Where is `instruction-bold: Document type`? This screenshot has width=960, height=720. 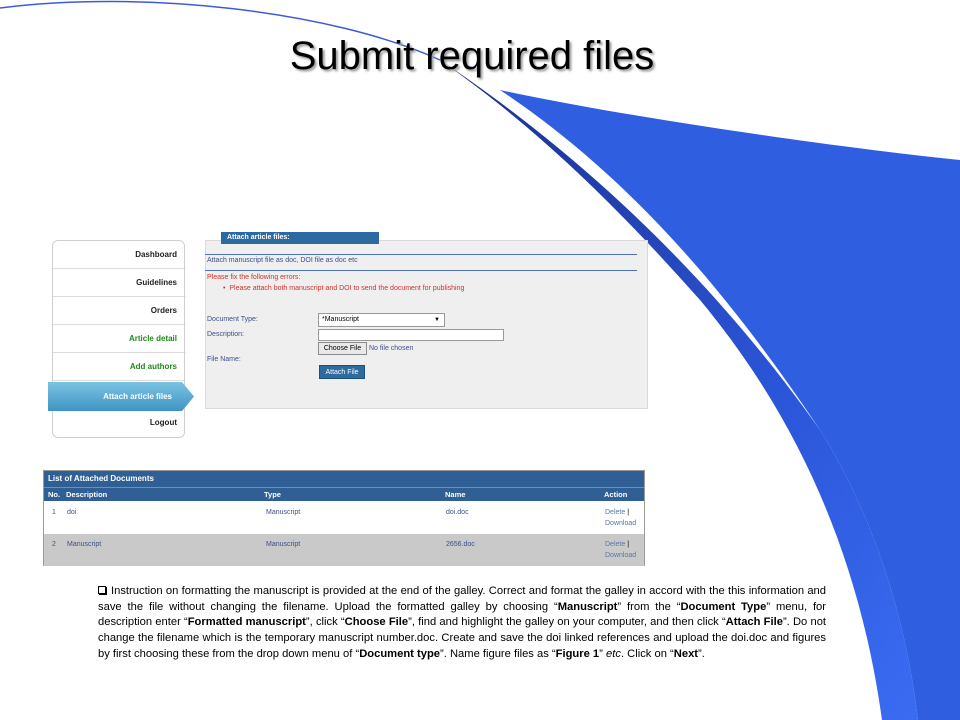
instruction-bold: Document type is located at coordinates (399, 653).